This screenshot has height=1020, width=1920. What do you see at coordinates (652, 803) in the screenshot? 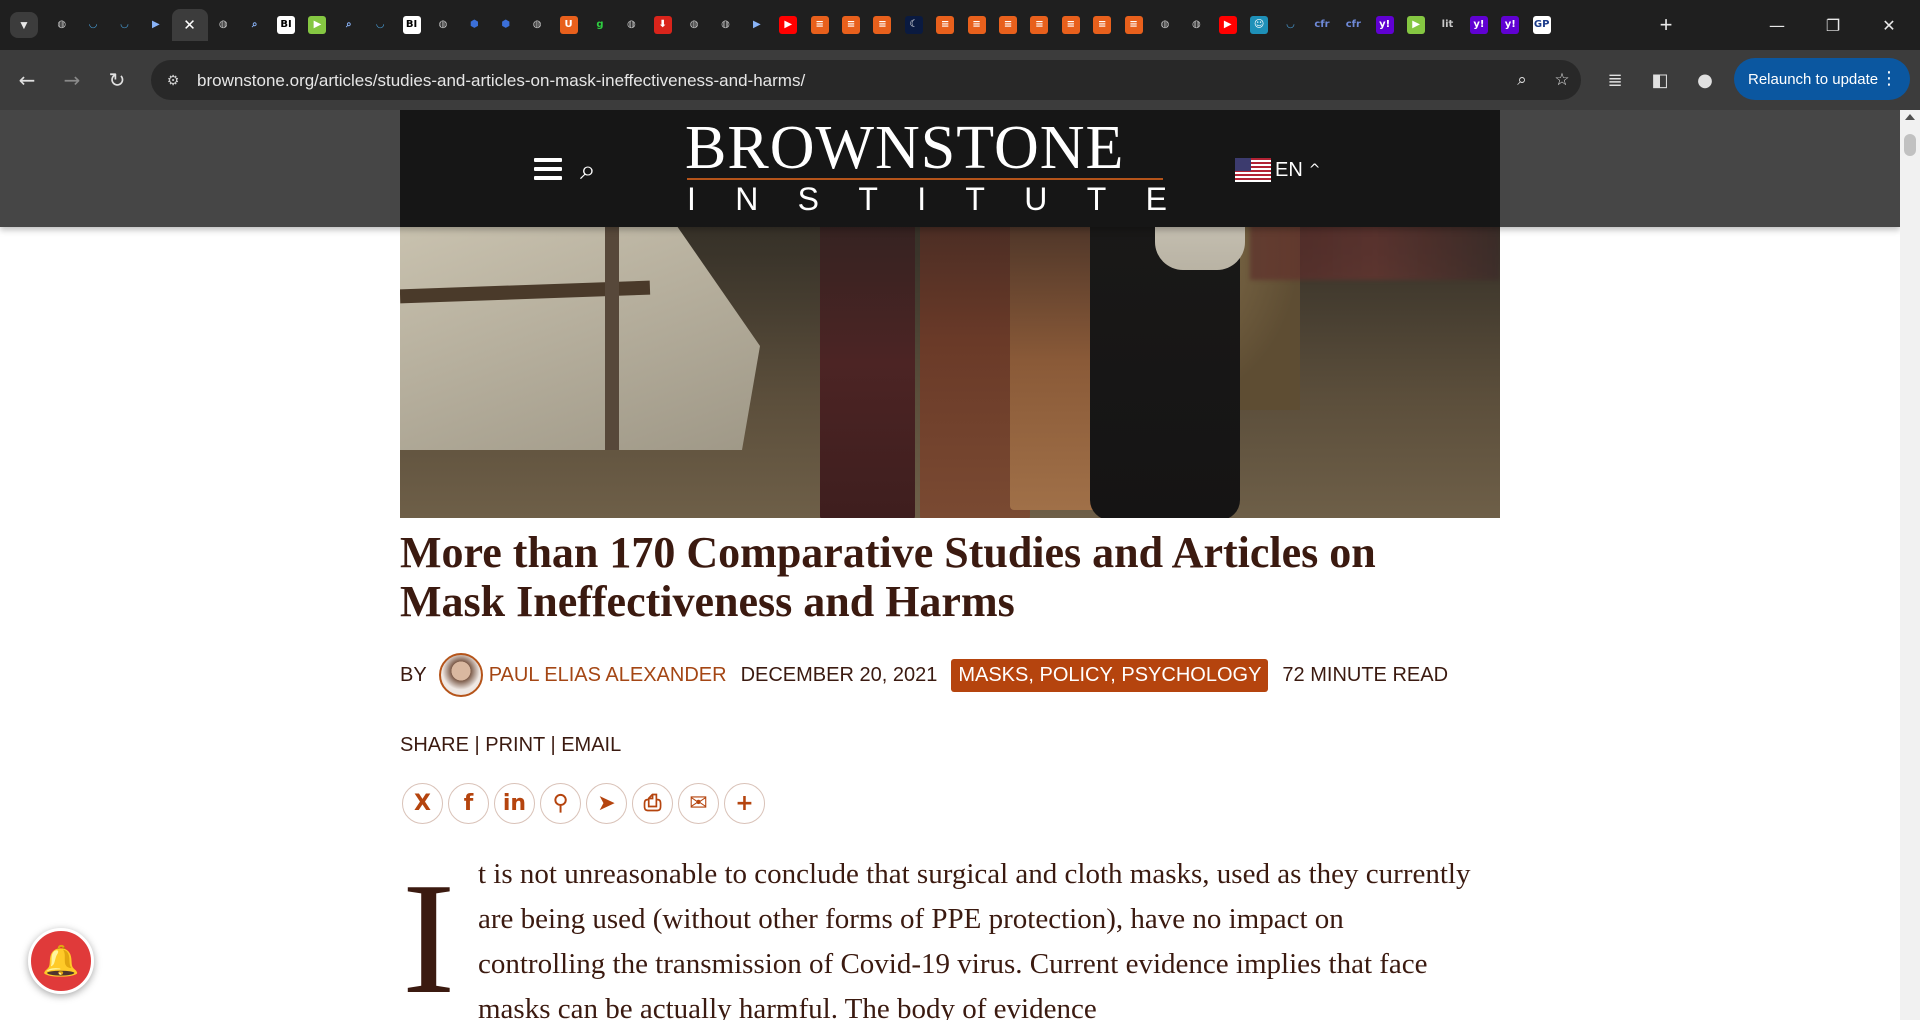
I see `print-share-icon: ⎙` at bounding box center [652, 803].